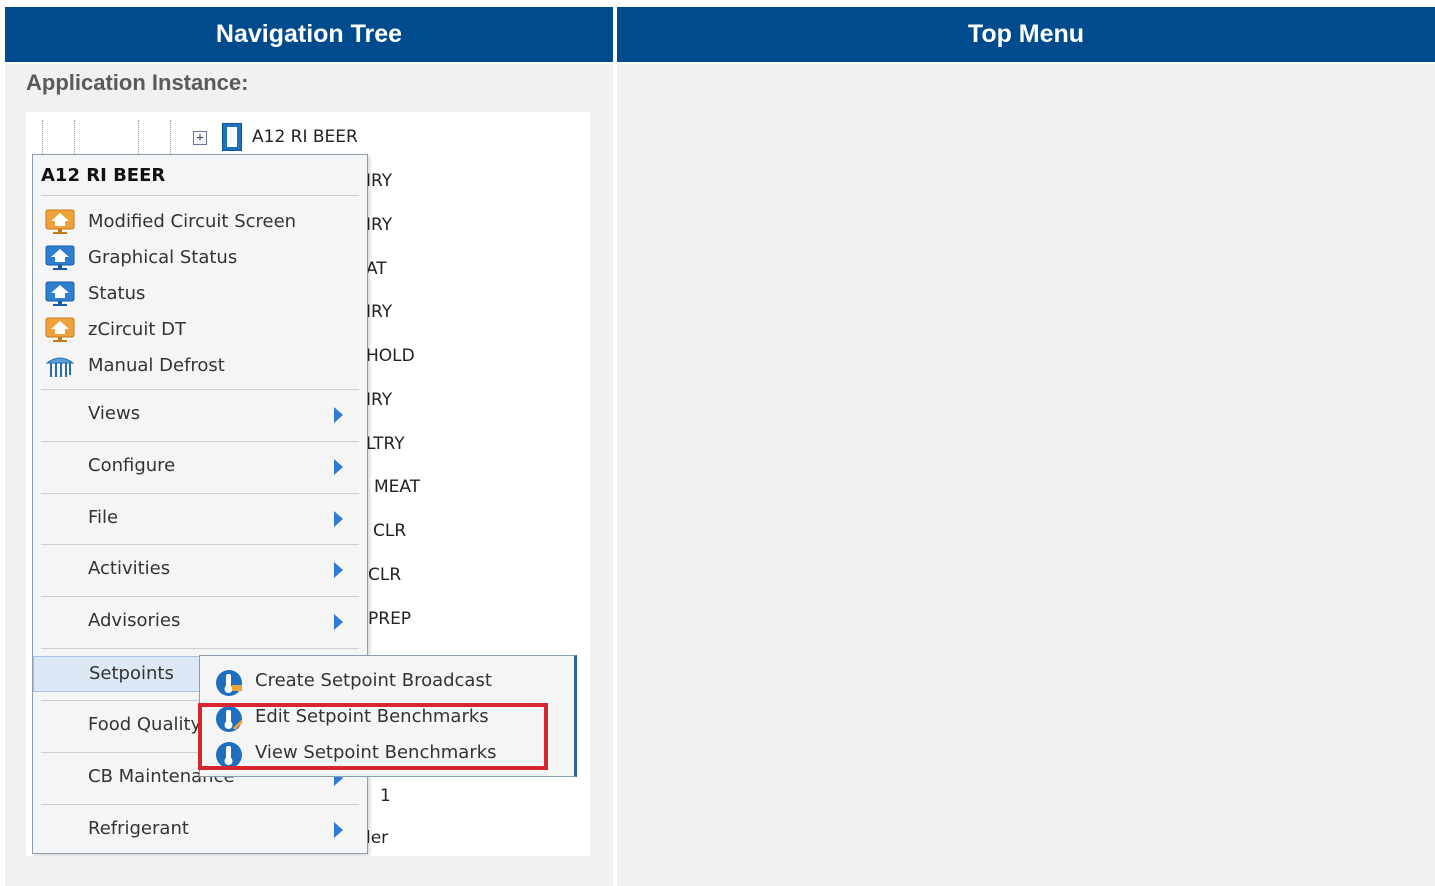  Describe the element at coordinates (103, 517) in the screenshot. I see `menu-item-label: File` at that location.